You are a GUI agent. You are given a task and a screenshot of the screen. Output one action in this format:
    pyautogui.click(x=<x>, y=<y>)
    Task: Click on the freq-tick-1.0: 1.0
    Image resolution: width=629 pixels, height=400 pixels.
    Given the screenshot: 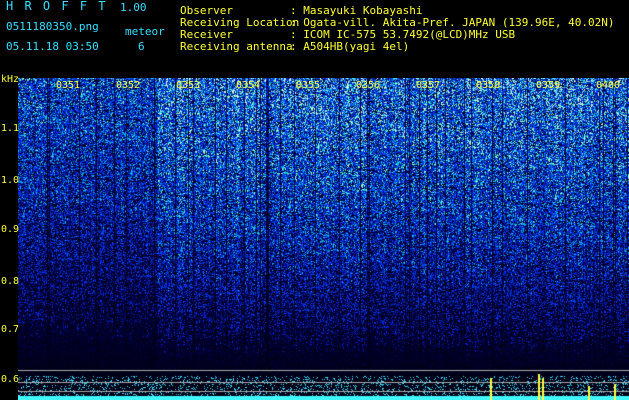 What is the action you would take?
    pyautogui.click(x=10, y=180)
    